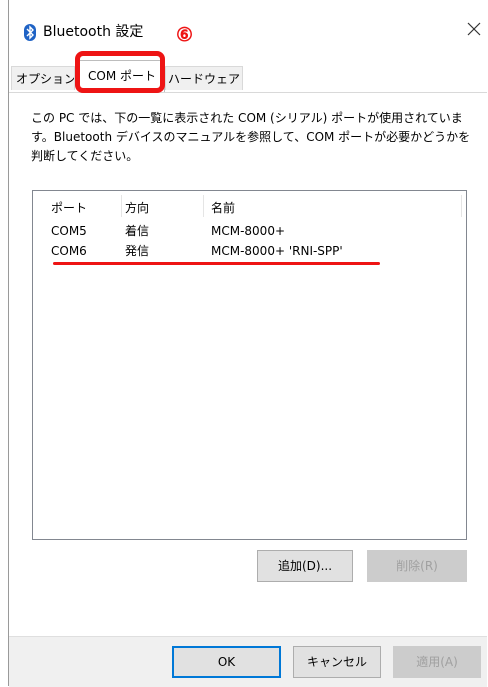 The height and width of the screenshot is (687, 488). Describe the element at coordinates (93, 32) in the screenshot. I see `window-title: Bluetooth 設定` at that location.